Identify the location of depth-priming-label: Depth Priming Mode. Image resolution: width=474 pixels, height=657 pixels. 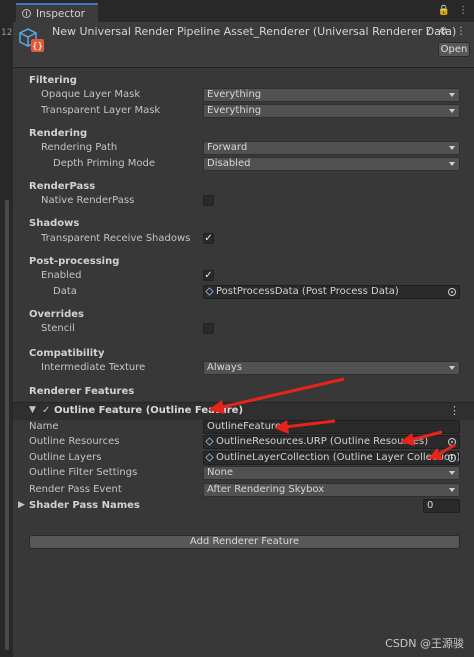
(104, 163).